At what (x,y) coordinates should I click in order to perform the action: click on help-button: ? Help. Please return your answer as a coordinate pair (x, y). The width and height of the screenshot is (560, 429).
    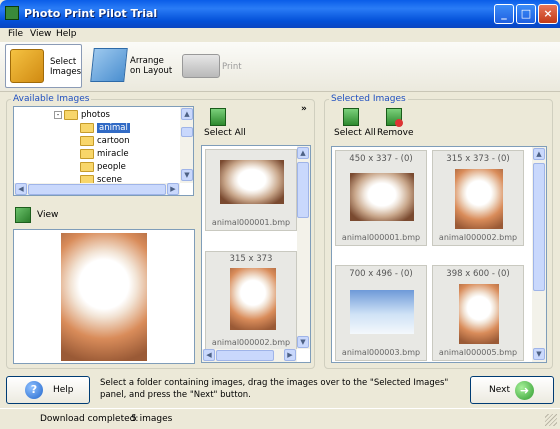
    Looking at the image, I should click on (48, 390).